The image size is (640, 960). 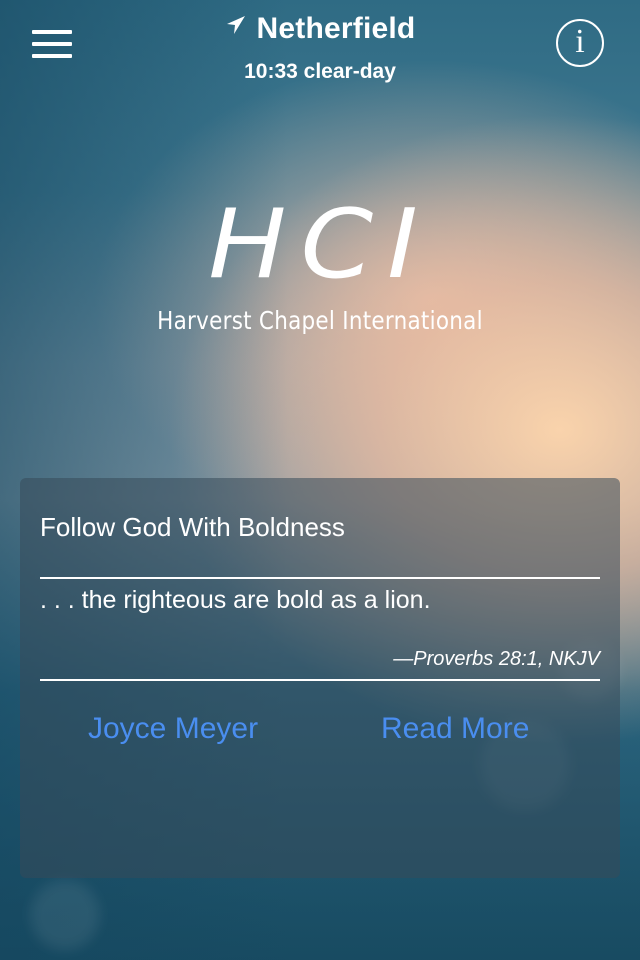 I want to click on weather-line: 10:33 clear-day, so click(x=320, y=71).